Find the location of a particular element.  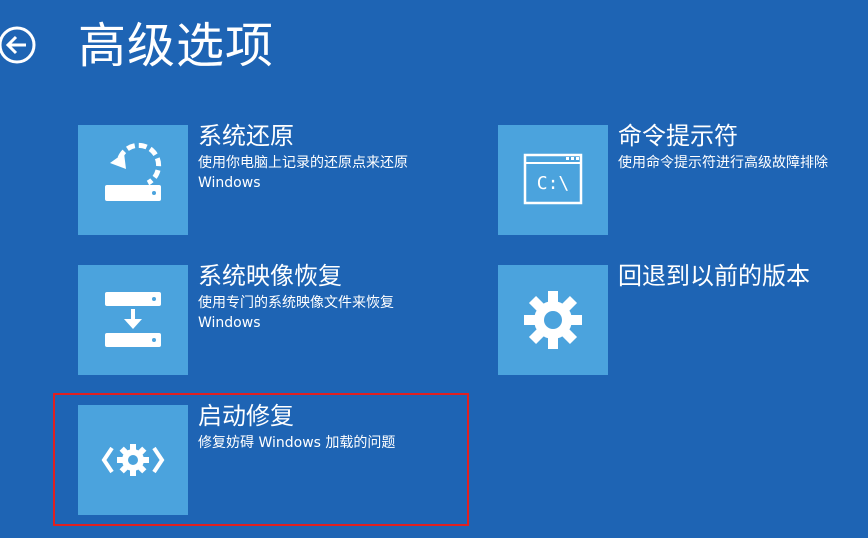

system-restore-icon is located at coordinates (133, 171).